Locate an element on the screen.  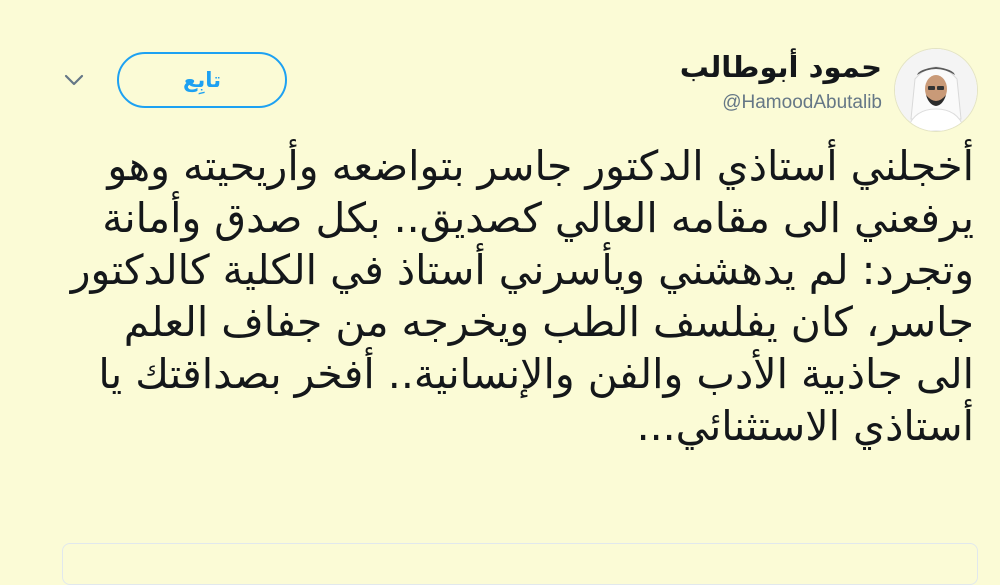
profile-handle: @HamoodAbutalib is located at coordinates (802, 103).